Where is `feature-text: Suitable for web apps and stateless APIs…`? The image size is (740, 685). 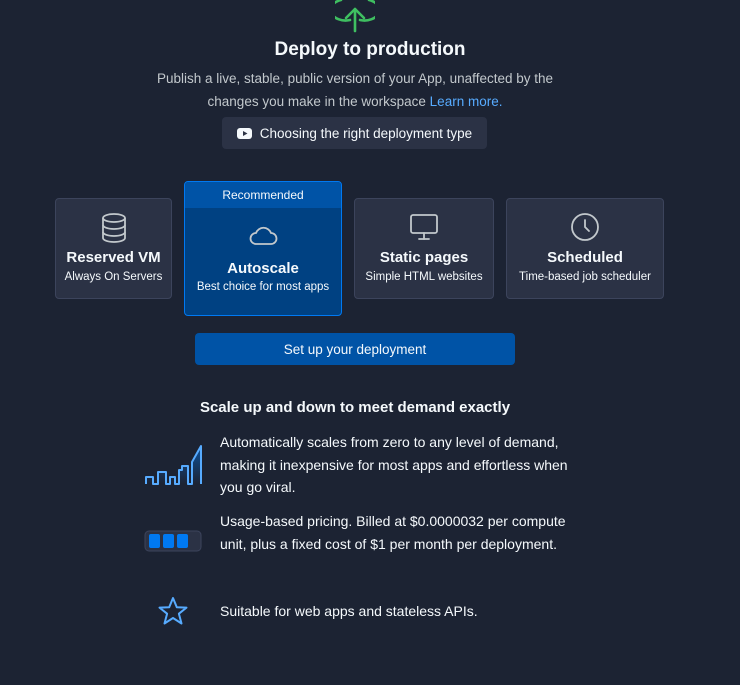
feature-text: Suitable for web apps and stateless APIs… is located at coordinates (349, 611).